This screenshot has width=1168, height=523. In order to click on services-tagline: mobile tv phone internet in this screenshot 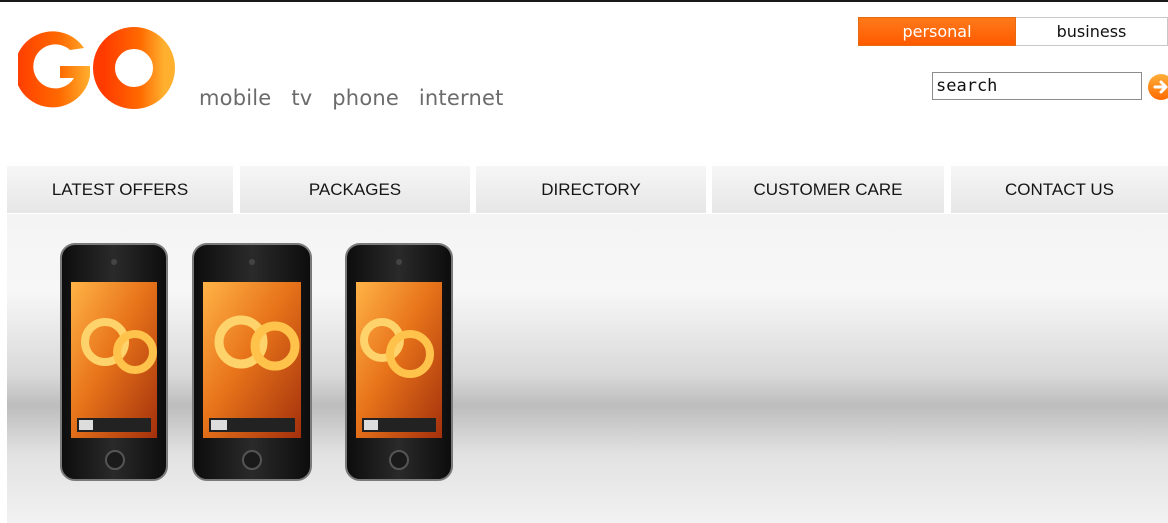, I will do `click(358, 98)`.